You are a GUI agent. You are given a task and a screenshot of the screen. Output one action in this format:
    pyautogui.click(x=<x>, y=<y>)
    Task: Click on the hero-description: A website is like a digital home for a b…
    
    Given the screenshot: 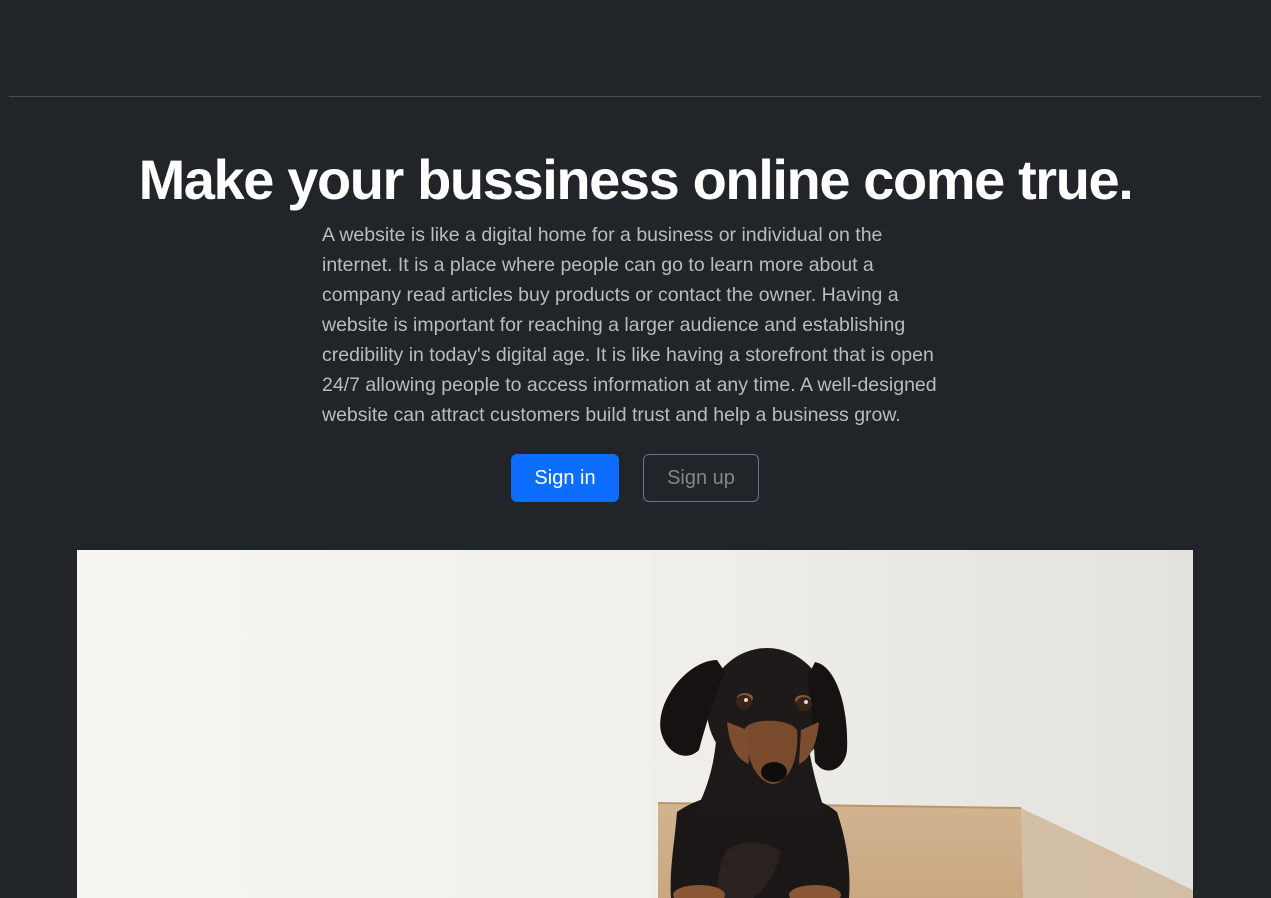 What is the action you would take?
    pyautogui.click(x=629, y=325)
    